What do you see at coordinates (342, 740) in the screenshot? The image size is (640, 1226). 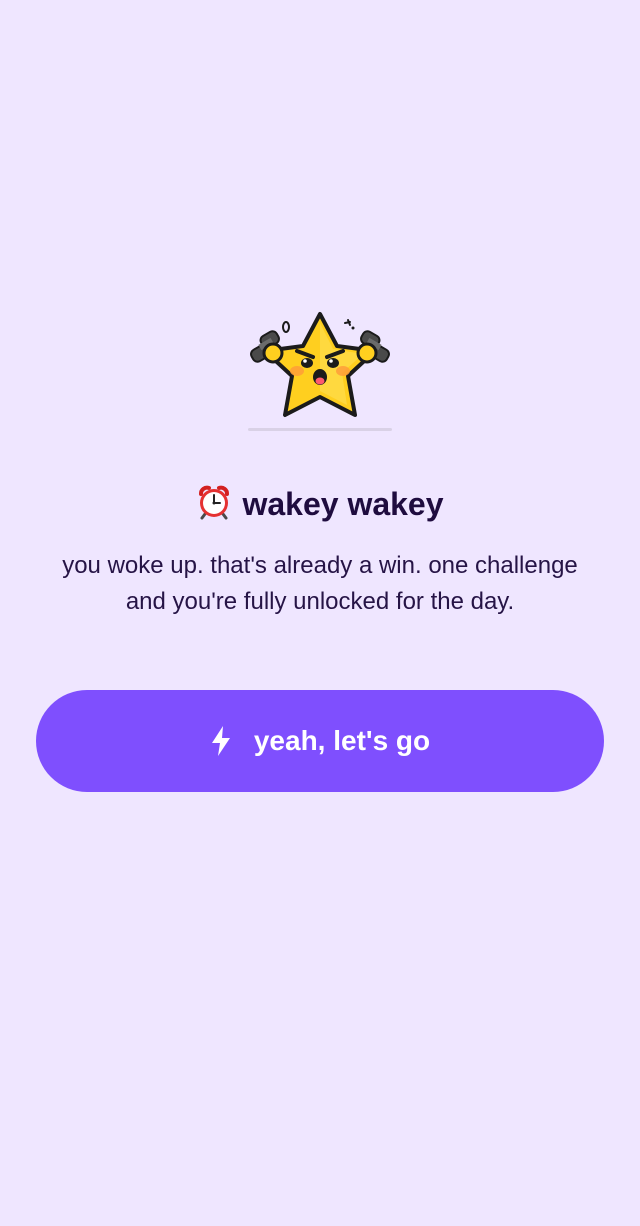 I see `button-label: yeah, let's go` at bounding box center [342, 740].